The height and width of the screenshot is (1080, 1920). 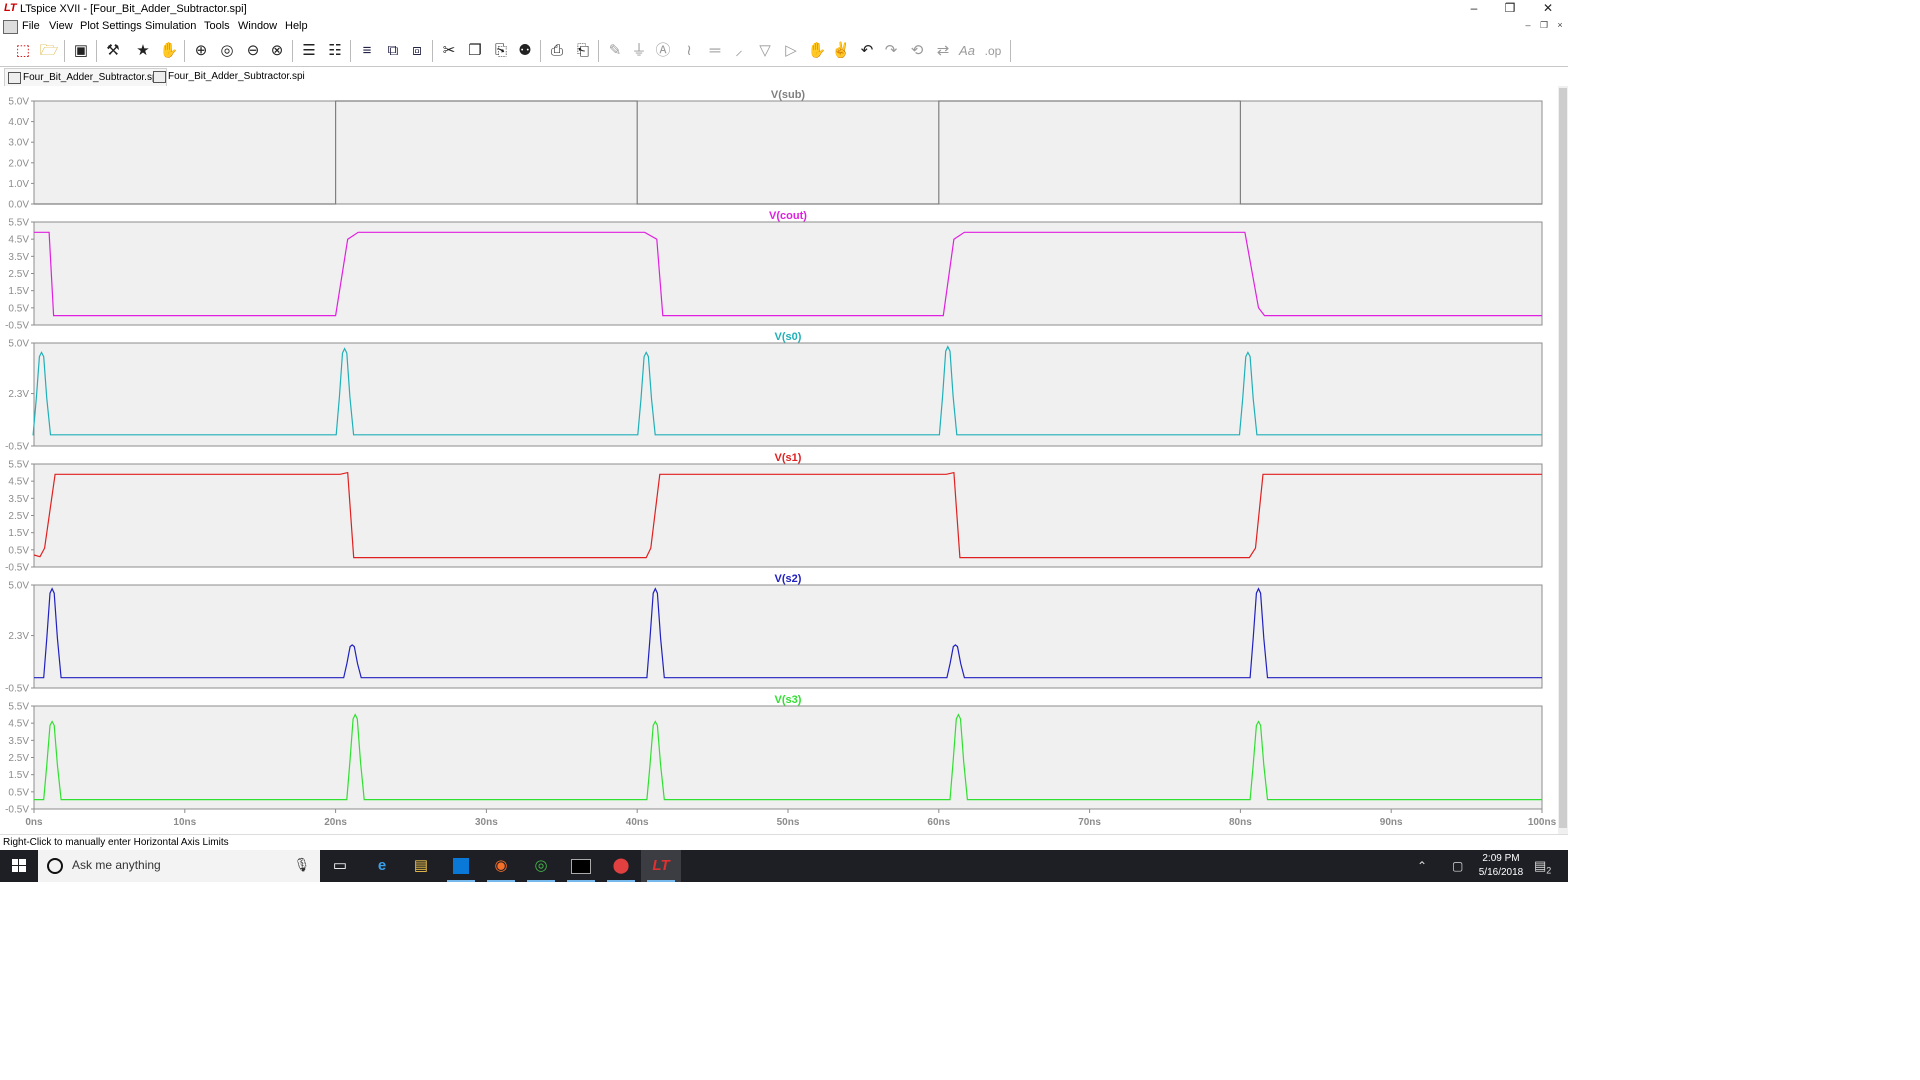 What do you see at coordinates (689, 51) in the screenshot?
I see `resistor-icon: ≀` at bounding box center [689, 51].